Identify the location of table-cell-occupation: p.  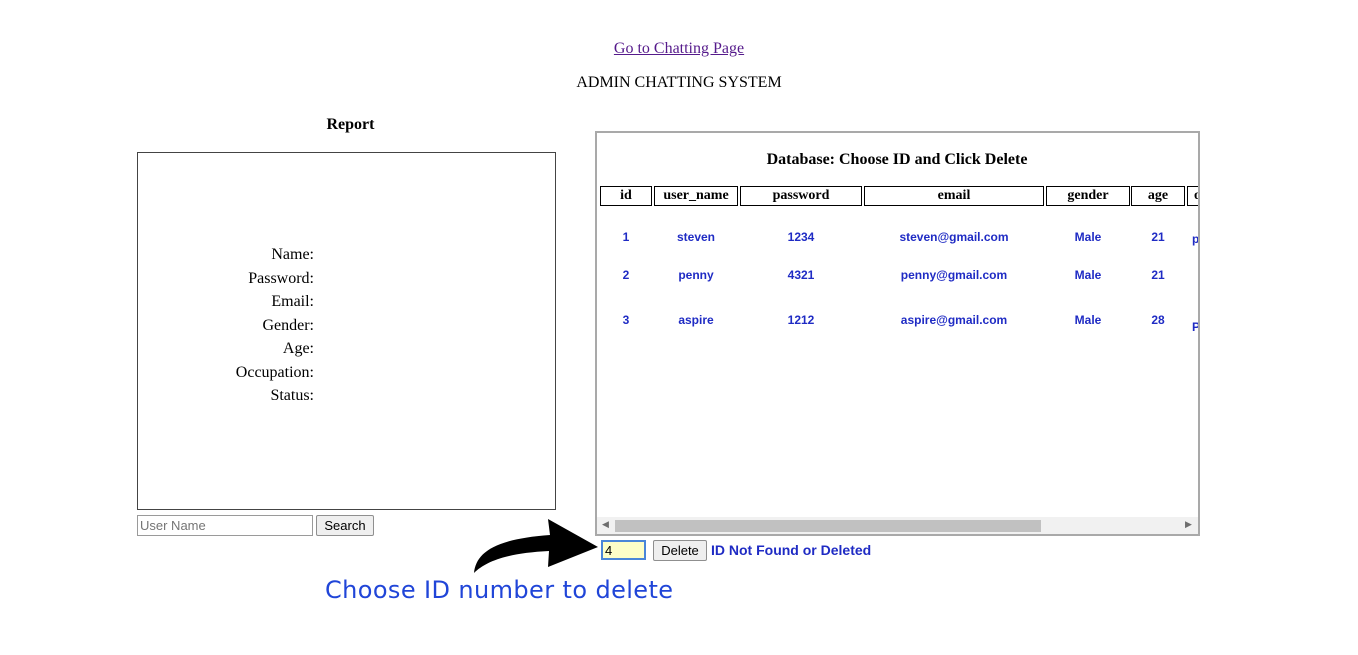
(1196, 239).